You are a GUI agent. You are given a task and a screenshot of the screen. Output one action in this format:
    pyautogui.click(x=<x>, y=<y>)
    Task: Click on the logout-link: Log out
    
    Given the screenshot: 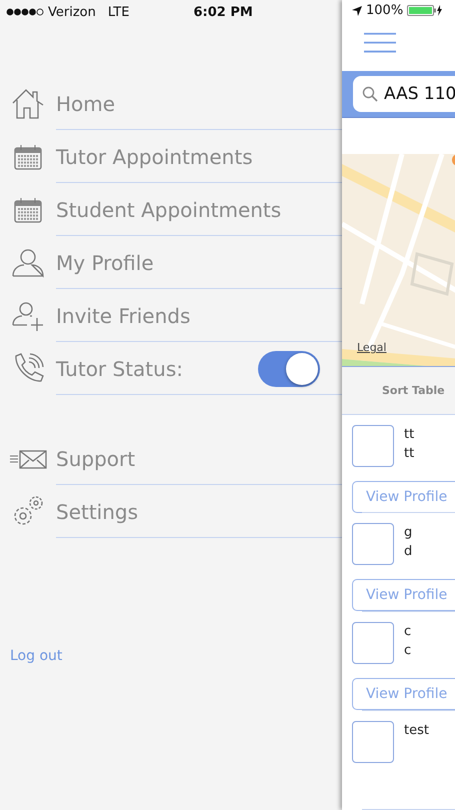 What is the action you would take?
    pyautogui.click(x=36, y=656)
    